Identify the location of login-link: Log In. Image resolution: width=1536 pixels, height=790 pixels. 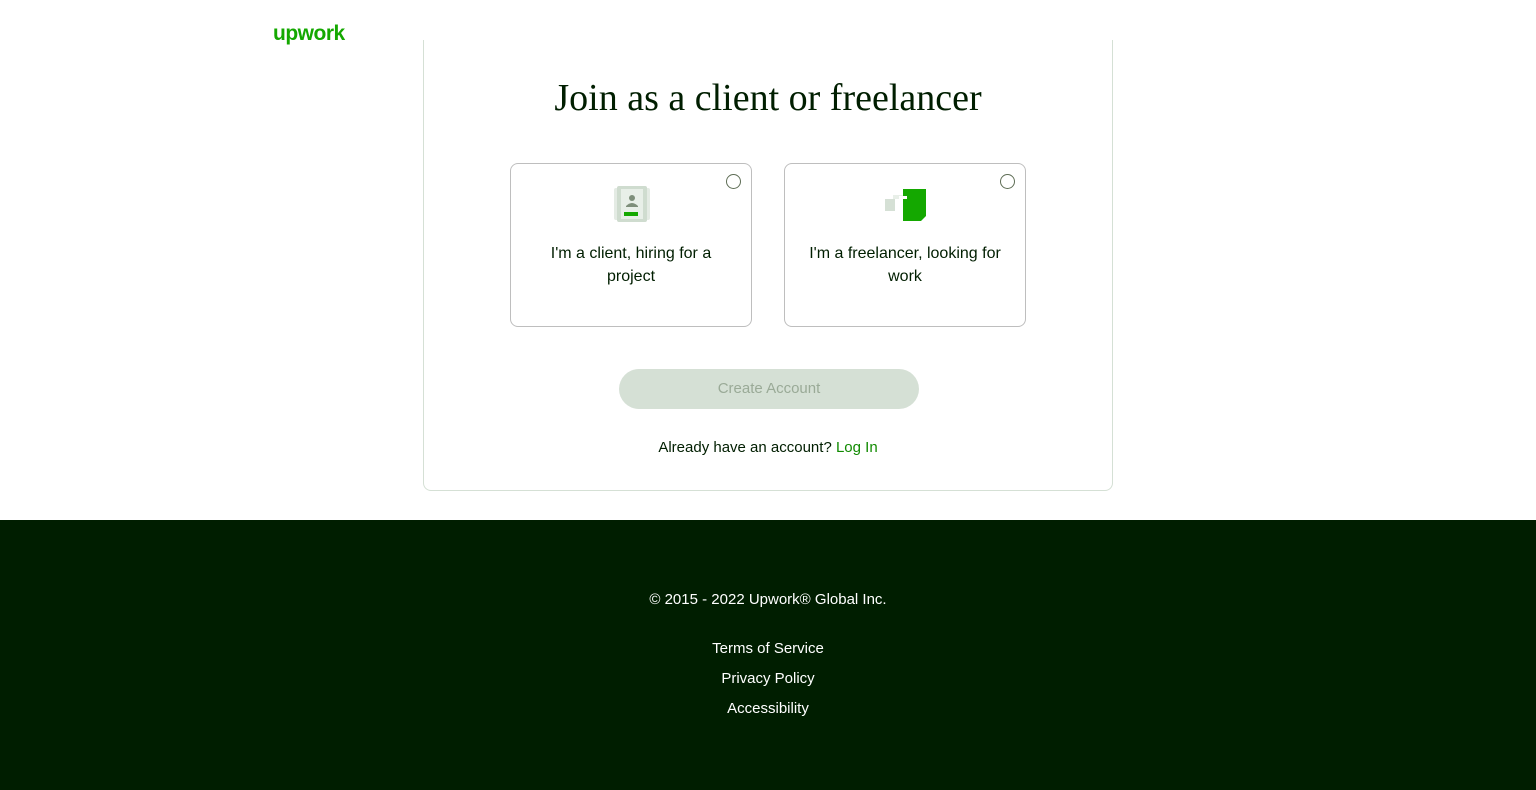
(857, 447).